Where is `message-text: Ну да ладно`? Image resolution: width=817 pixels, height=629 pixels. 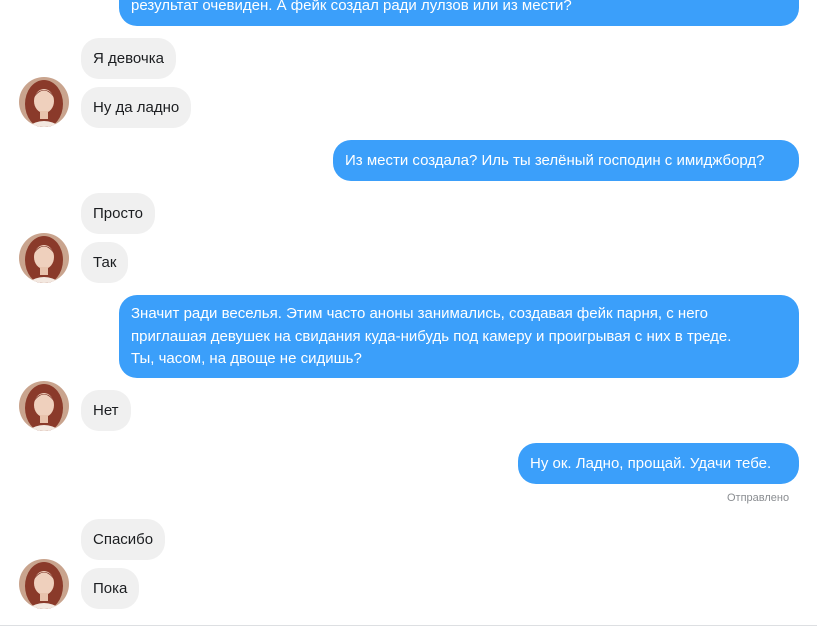 message-text: Ну да ладно is located at coordinates (136, 107).